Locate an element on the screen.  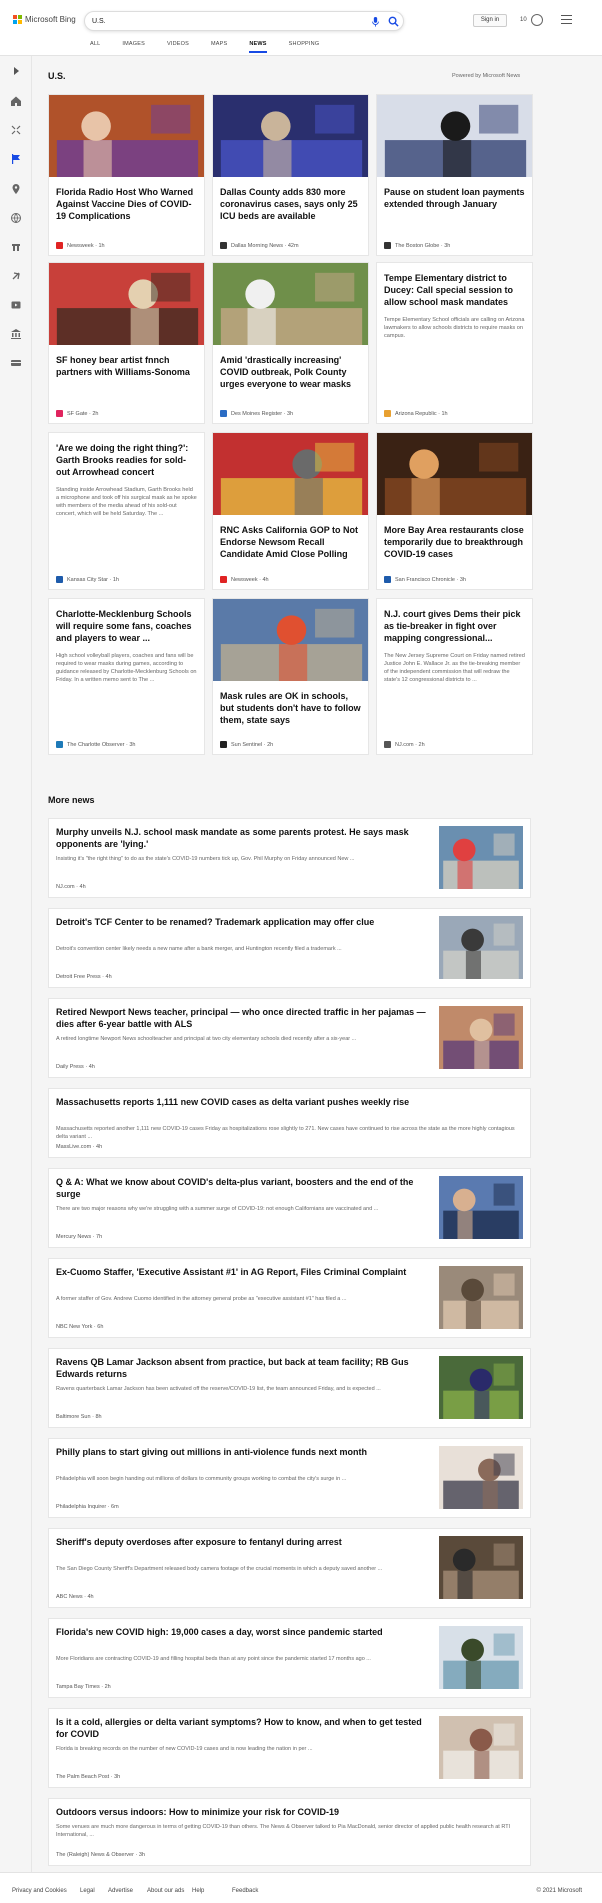
news-card-source: Newsweek · 4h is located at coordinates (244, 579).